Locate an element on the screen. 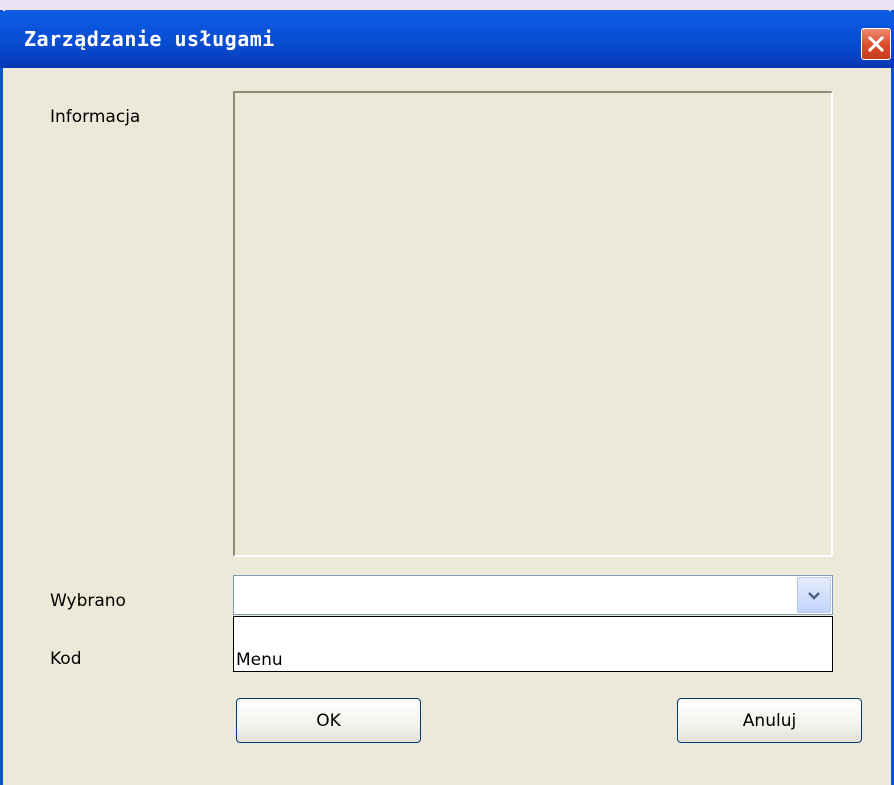 The height and width of the screenshot is (785, 894). info-label: Informacja is located at coordinates (95, 117).